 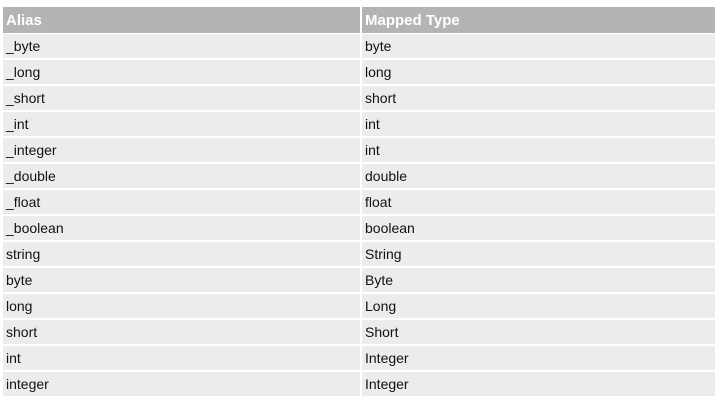 I want to click on cell-alias: _double, so click(x=181, y=177).